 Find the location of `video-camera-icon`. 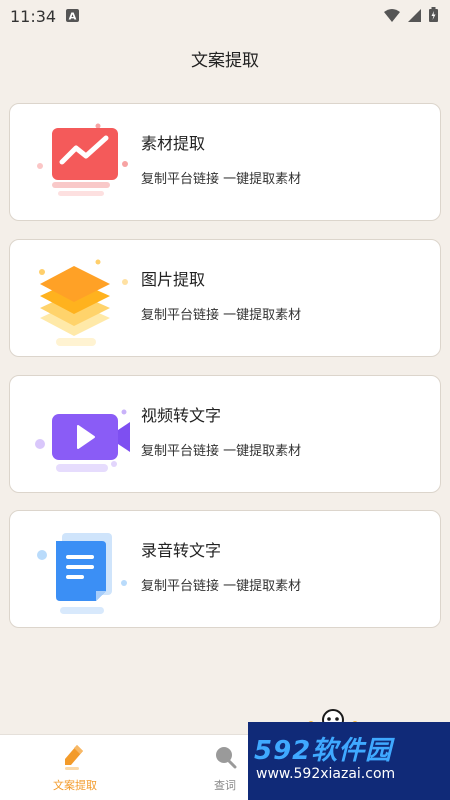

video-camera-icon is located at coordinates (85, 436).